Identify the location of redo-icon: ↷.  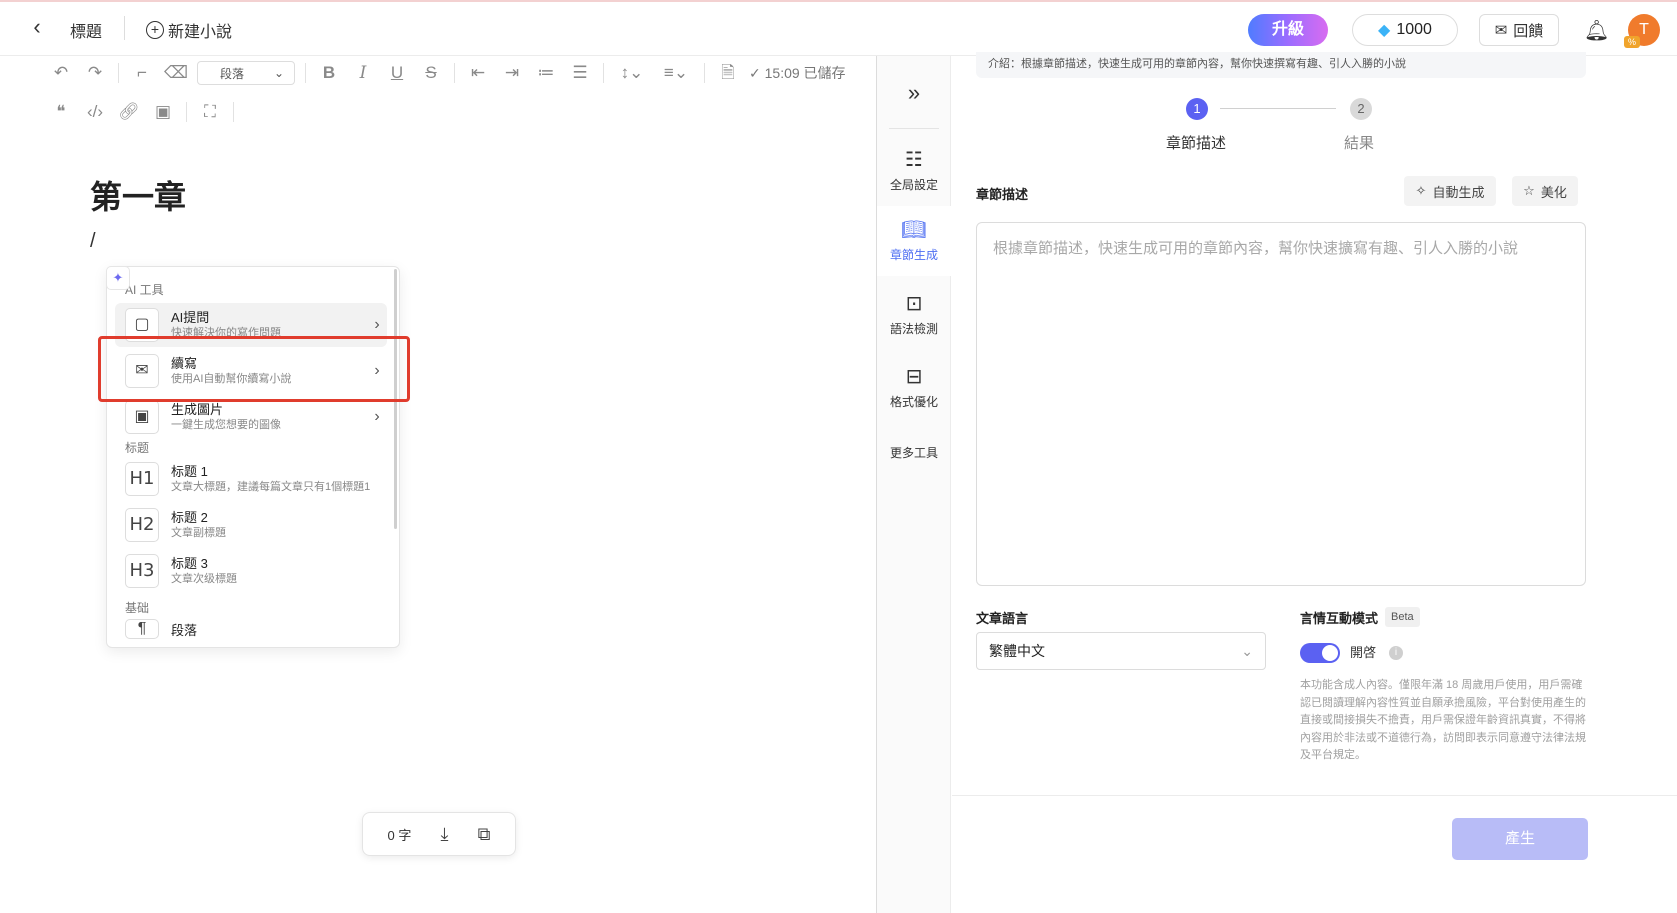
(95, 73).